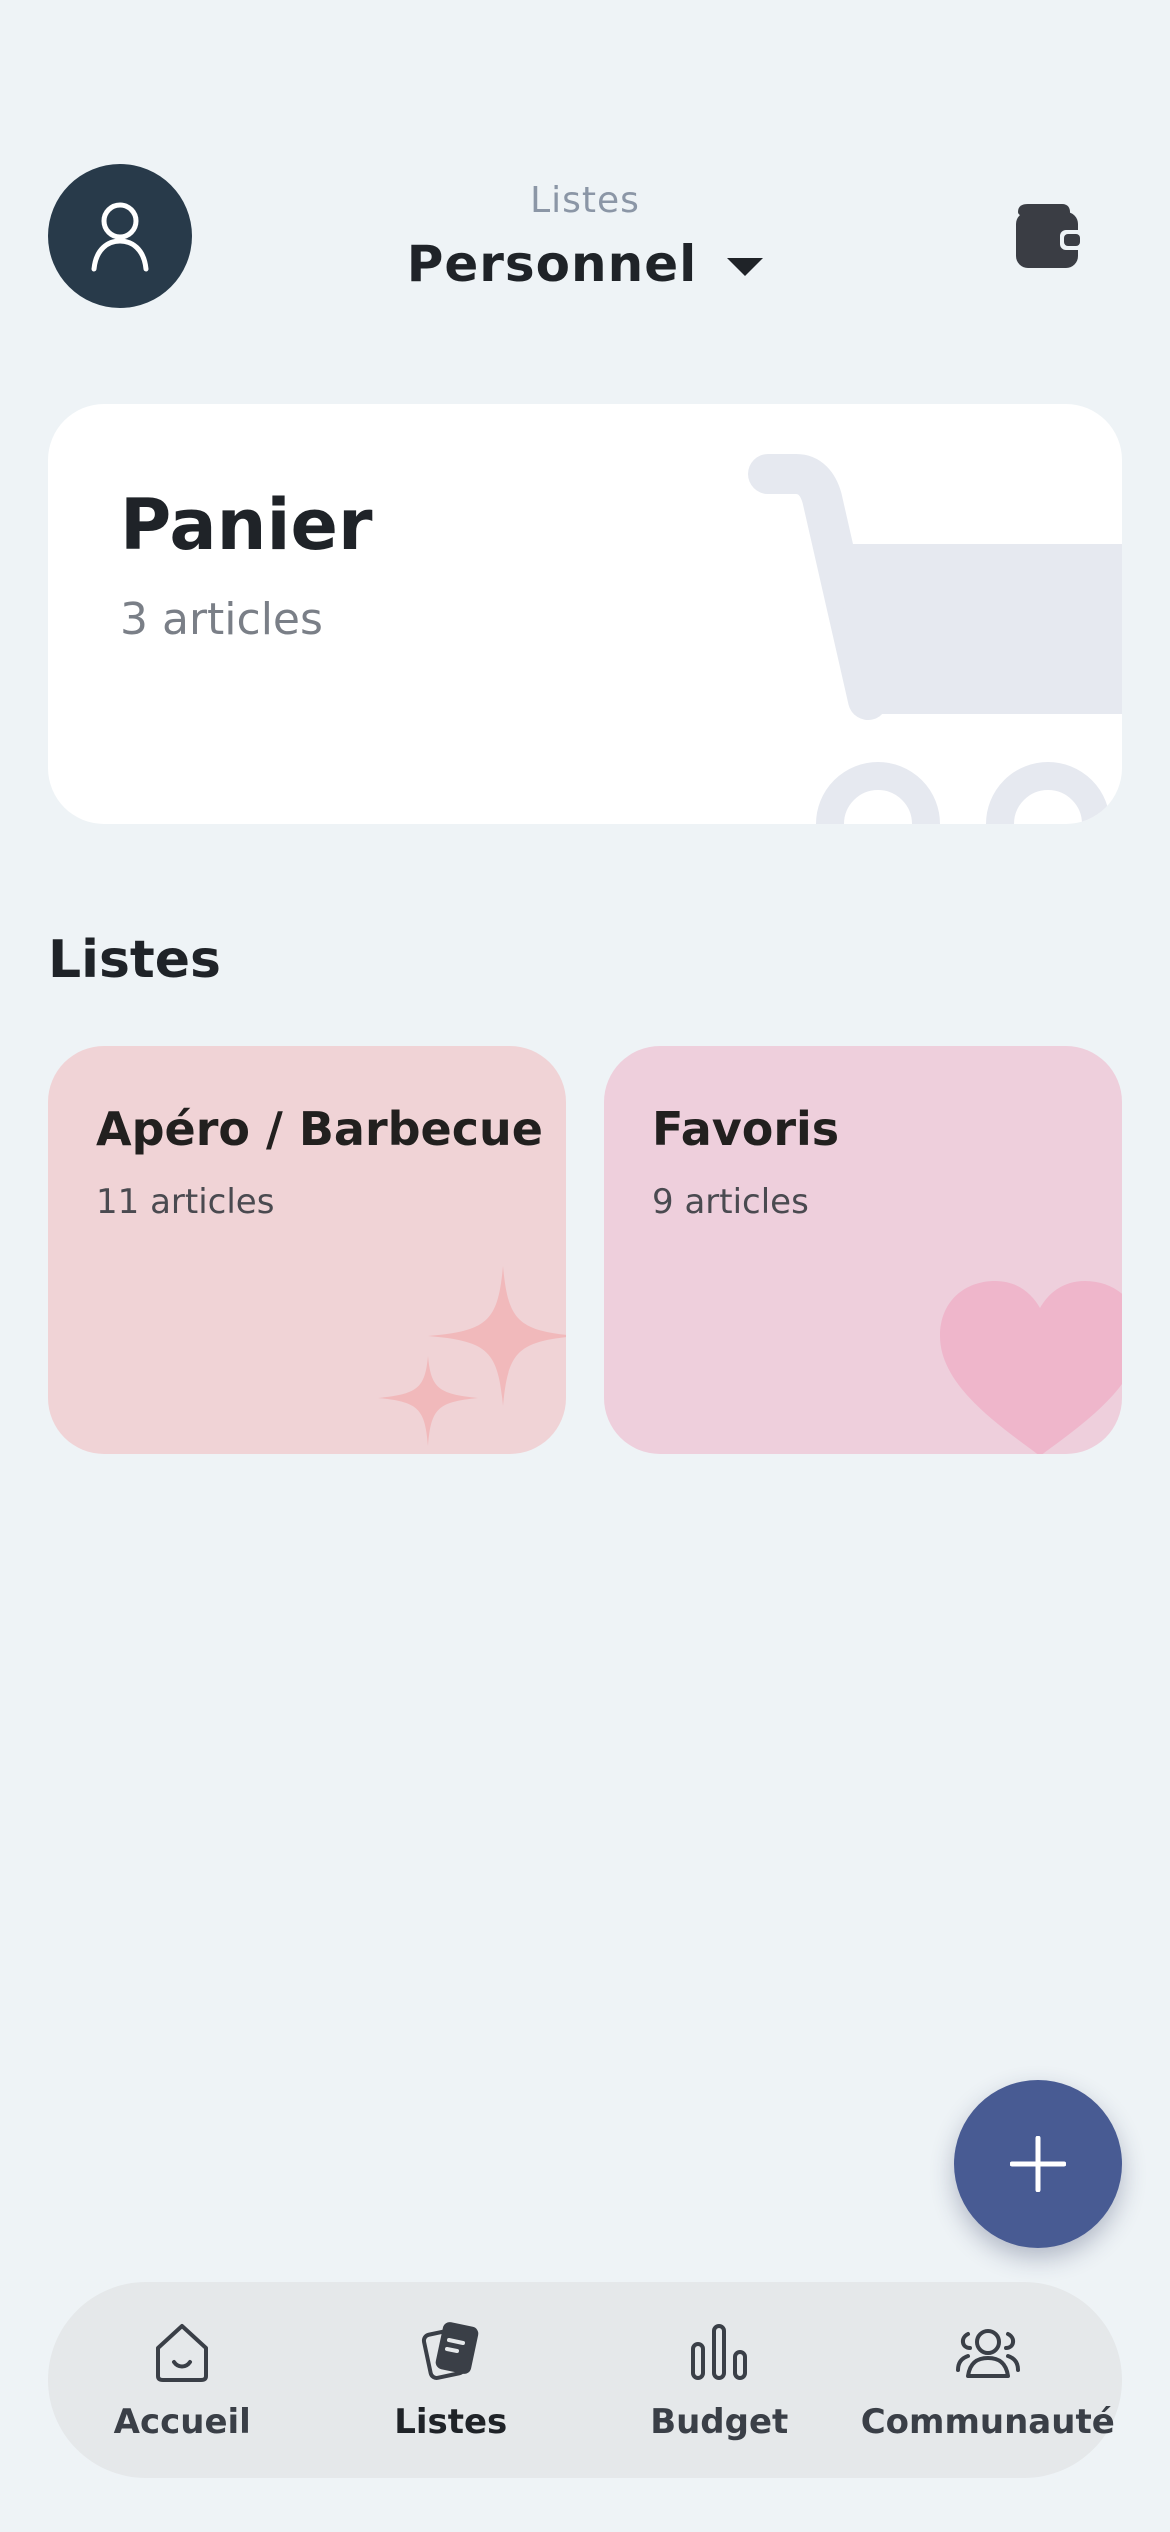  Describe the element at coordinates (987, 2380) in the screenshot. I see `nav-item-communaute: Communauté` at that location.